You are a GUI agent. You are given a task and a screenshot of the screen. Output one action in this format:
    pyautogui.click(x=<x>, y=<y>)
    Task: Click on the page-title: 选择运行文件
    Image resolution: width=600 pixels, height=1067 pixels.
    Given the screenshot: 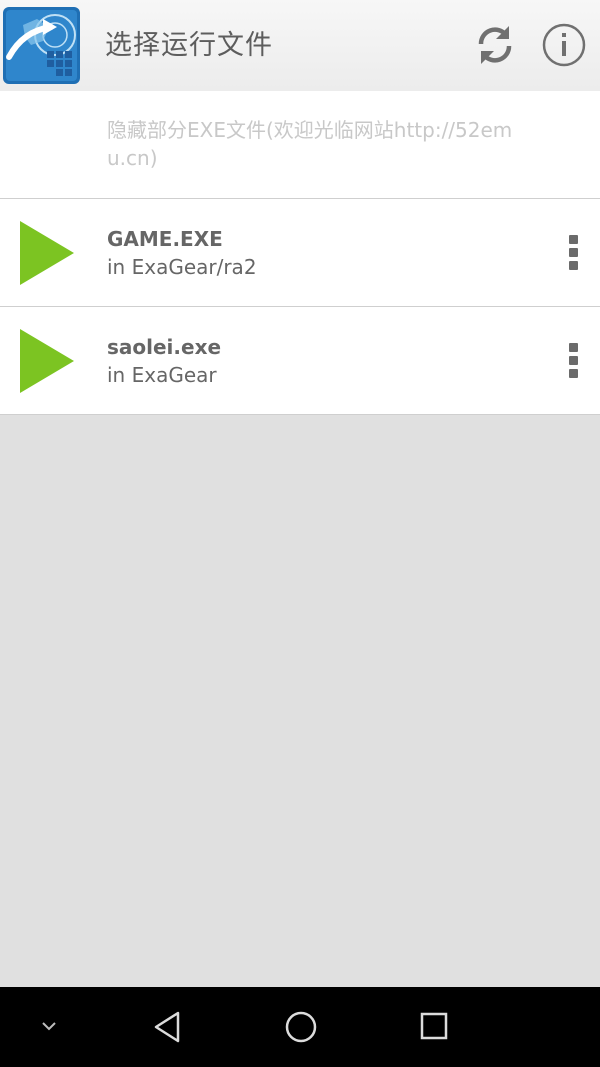 What is the action you would take?
    pyautogui.click(x=189, y=45)
    